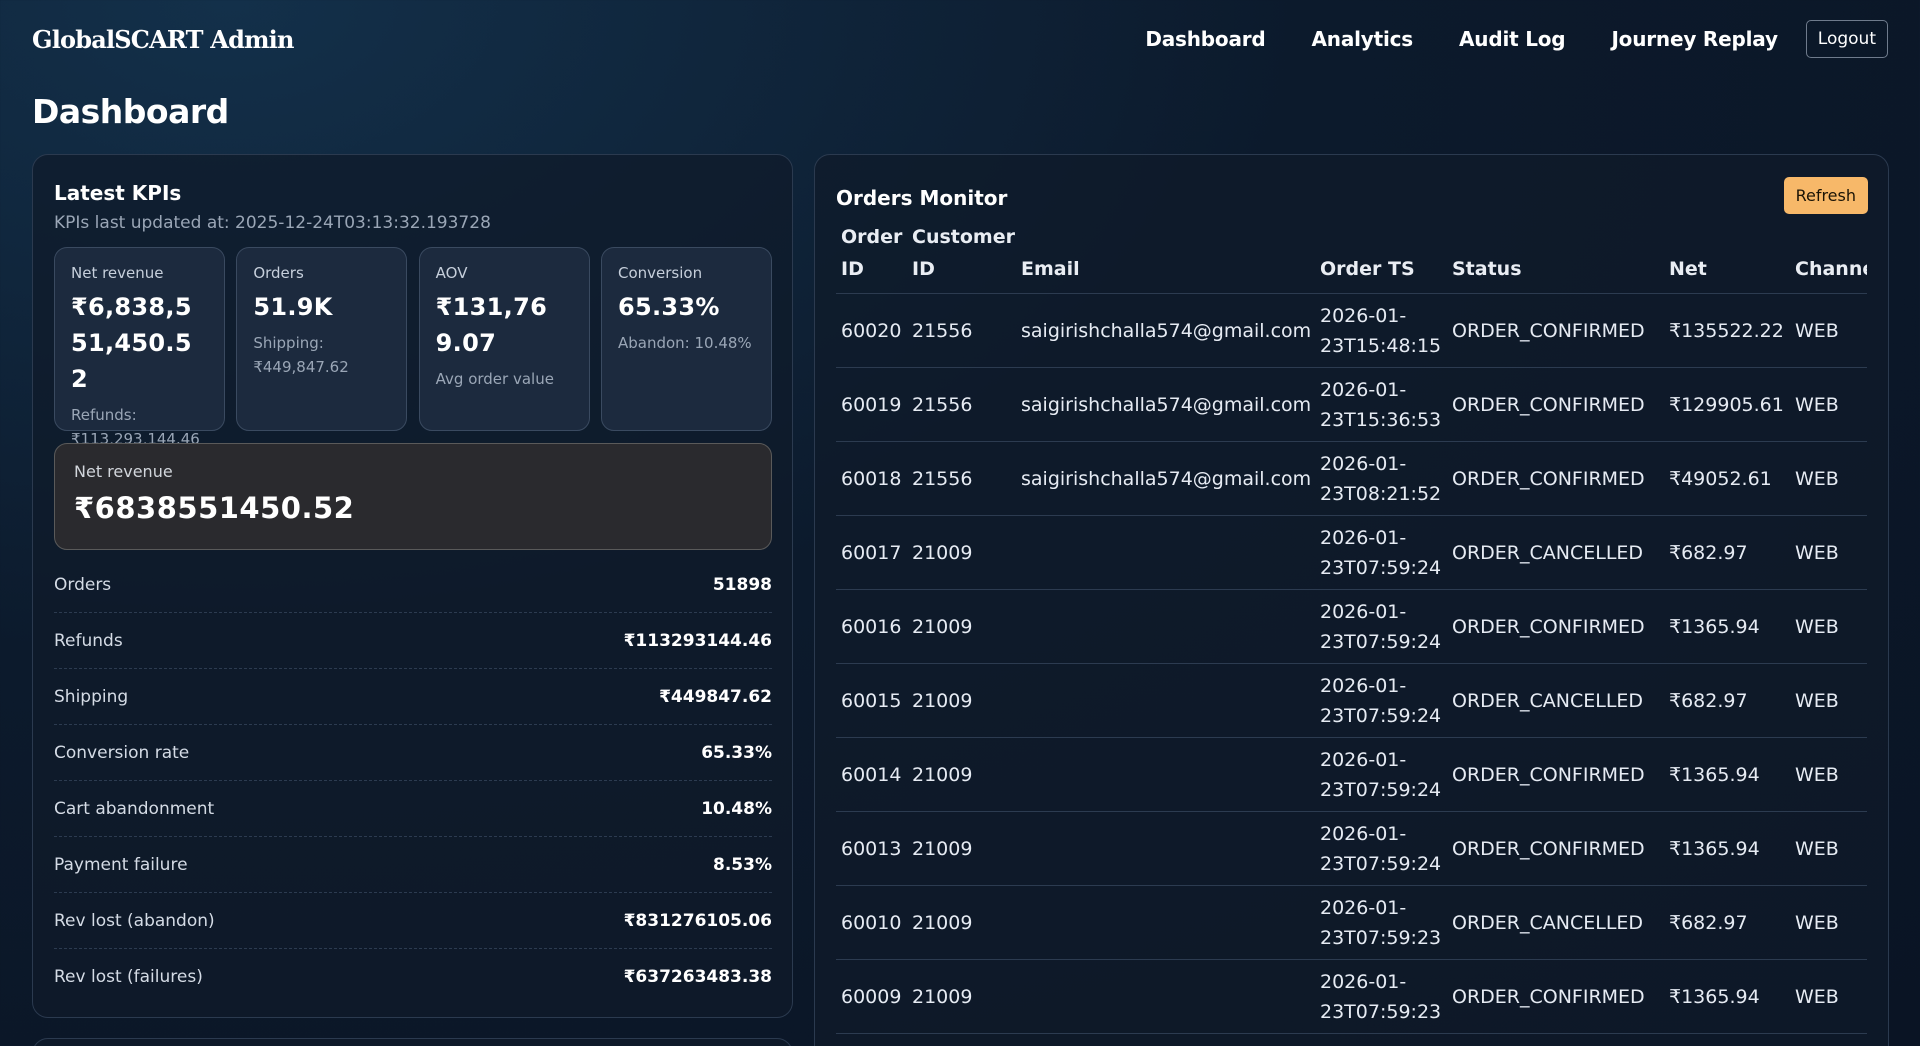 Image resolution: width=1920 pixels, height=1046 pixels. Describe the element at coordinates (742, 584) in the screenshot. I see `kpi-row-value: 51898` at that location.